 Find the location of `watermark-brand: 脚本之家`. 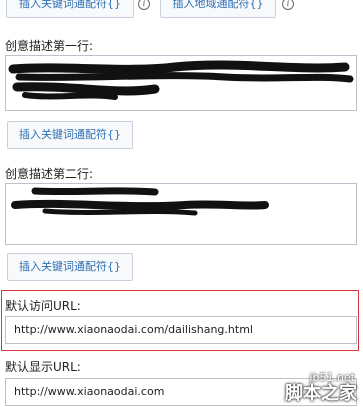

watermark-brand: 脚本之家 is located at coordinates (321, 394).